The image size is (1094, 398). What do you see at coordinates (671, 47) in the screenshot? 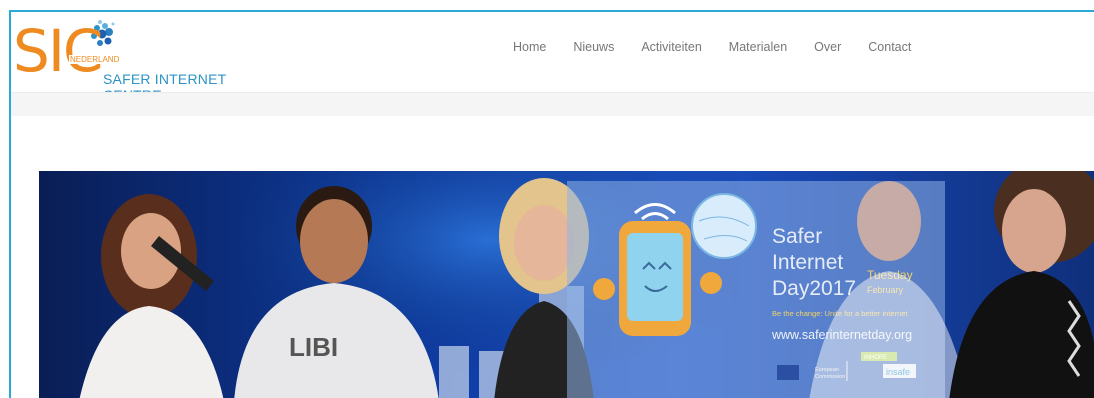
I see `nav-item-activiteiten: Activiteiten` at bounding box center [671, 47].